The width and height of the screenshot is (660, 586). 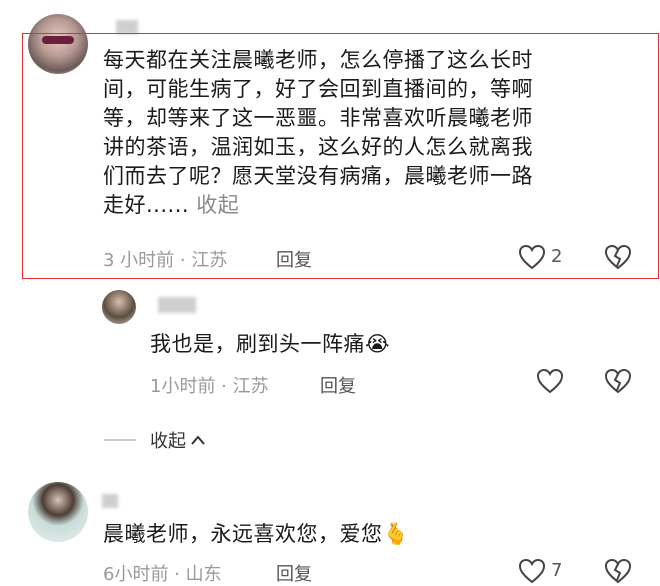 I want to click on collapse-divider, so click(x=120, y=440).